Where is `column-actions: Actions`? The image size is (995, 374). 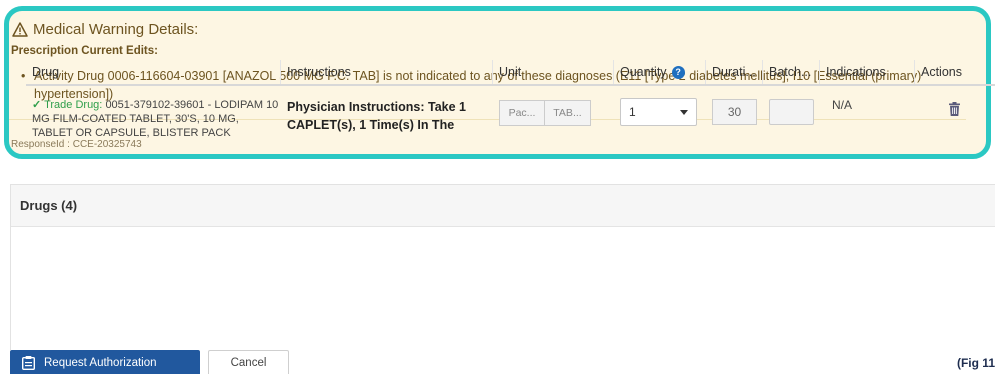
column-actions: Actions is located at coordinates (941, 72).